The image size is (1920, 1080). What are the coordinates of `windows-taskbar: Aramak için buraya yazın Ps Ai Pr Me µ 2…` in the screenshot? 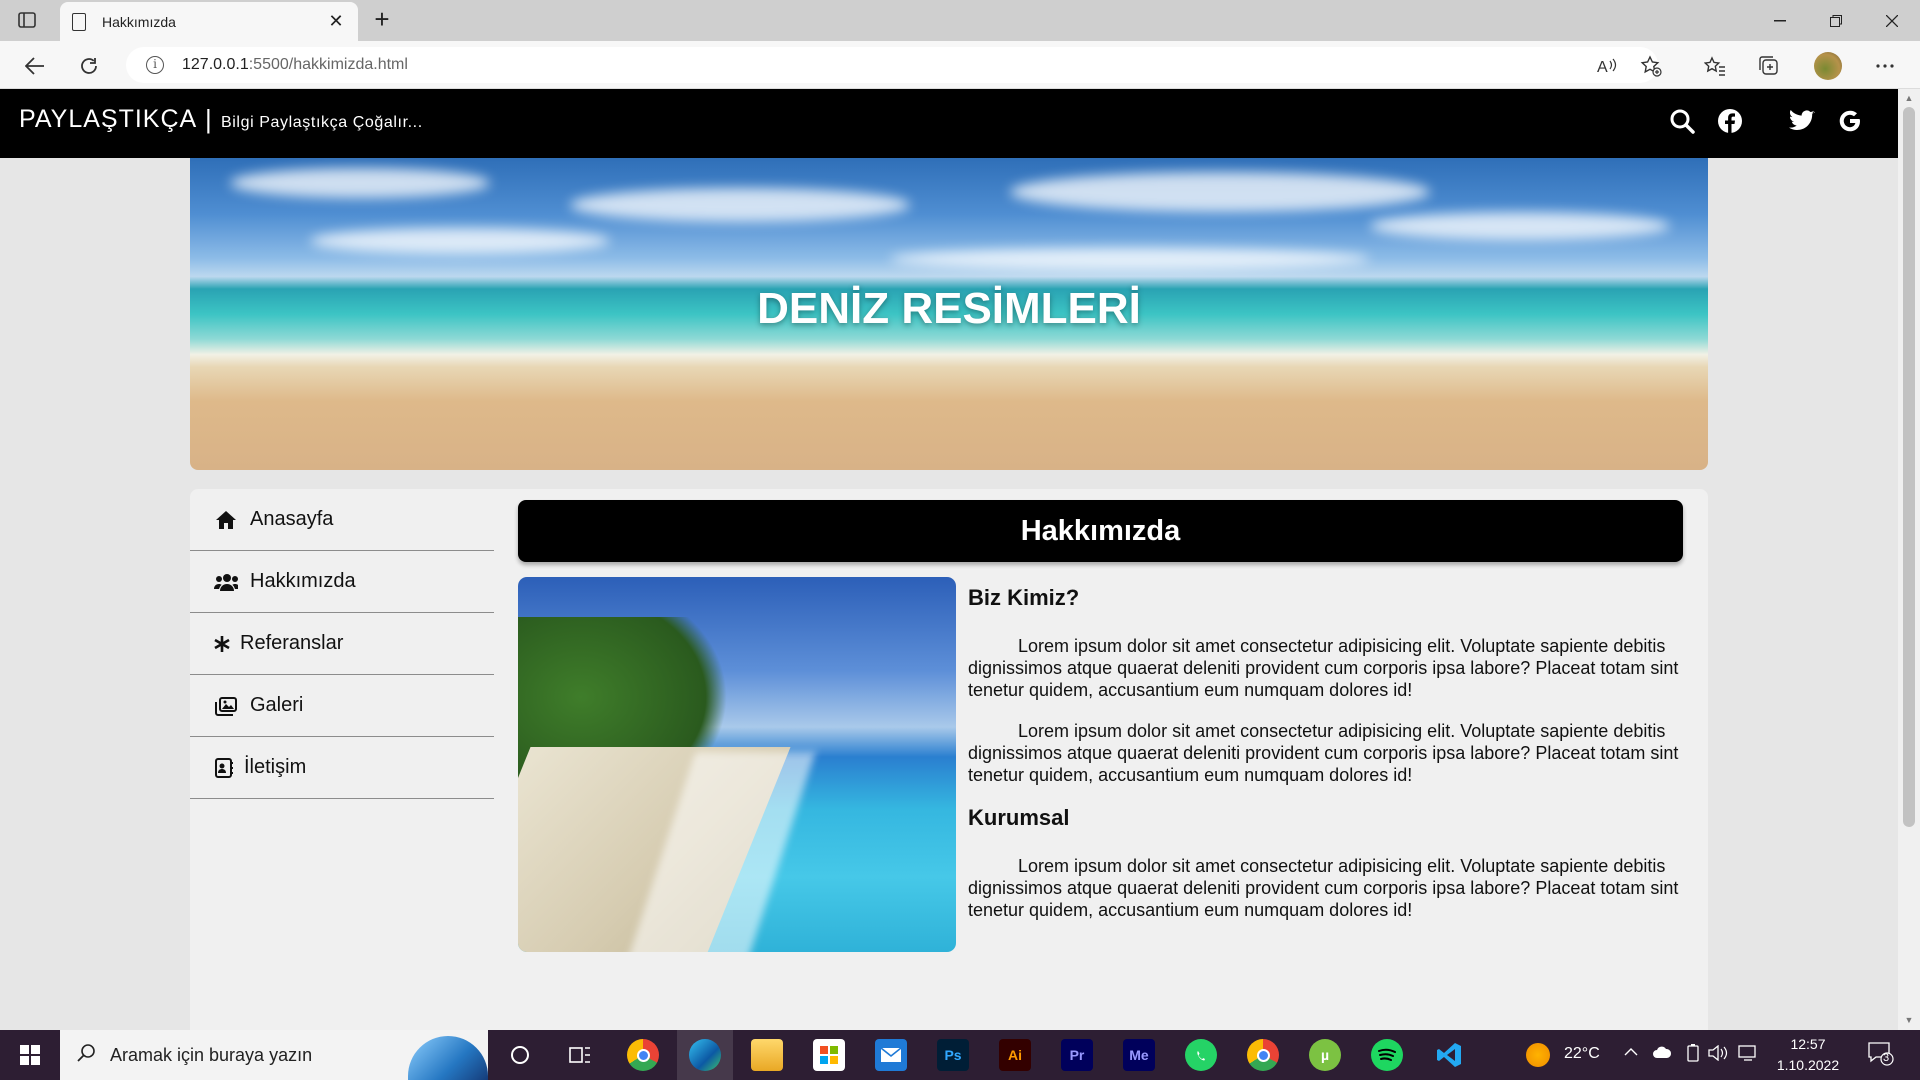 It's located at (960, 1055).